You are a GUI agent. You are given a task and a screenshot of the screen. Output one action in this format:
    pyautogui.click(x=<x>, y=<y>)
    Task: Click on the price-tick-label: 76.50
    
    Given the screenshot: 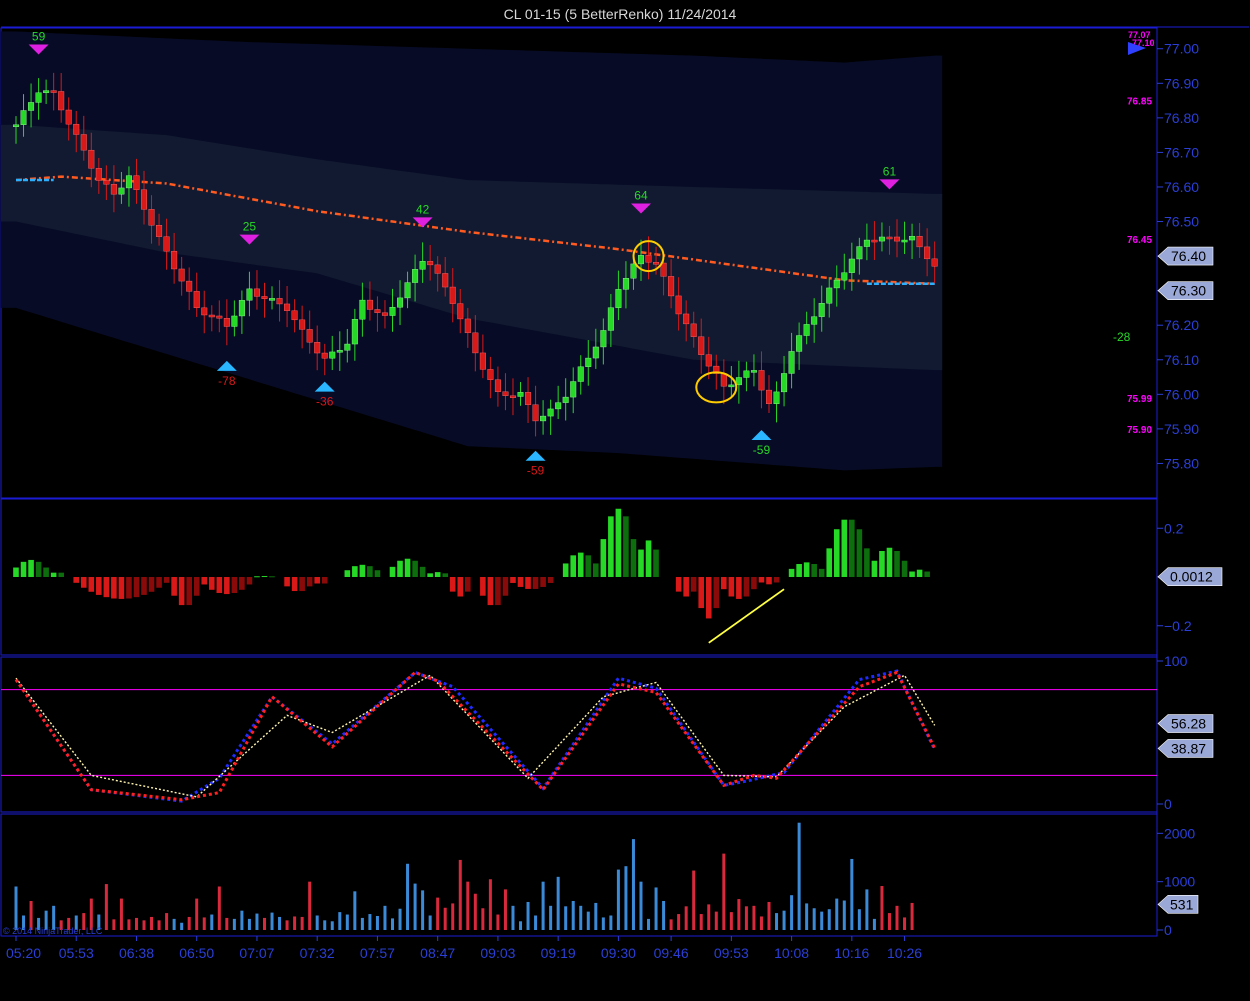 What is the action you would take?
    pyautogui.click(x=1181, y=222)
    